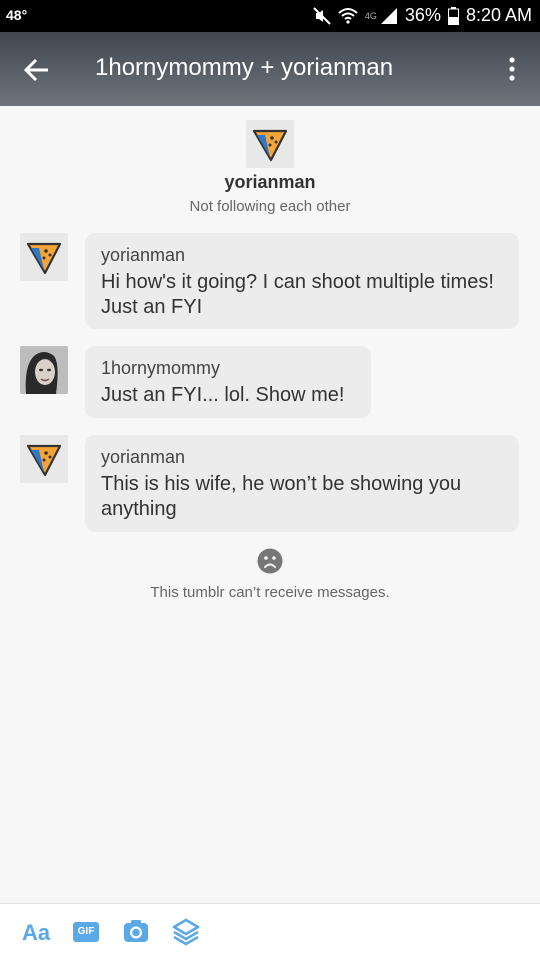 Image resolution: width=540 pixels, height=960 pixels. Describe the element at coordinates (348, 15) in the screenshot. I see `wifi-icon` at that location.